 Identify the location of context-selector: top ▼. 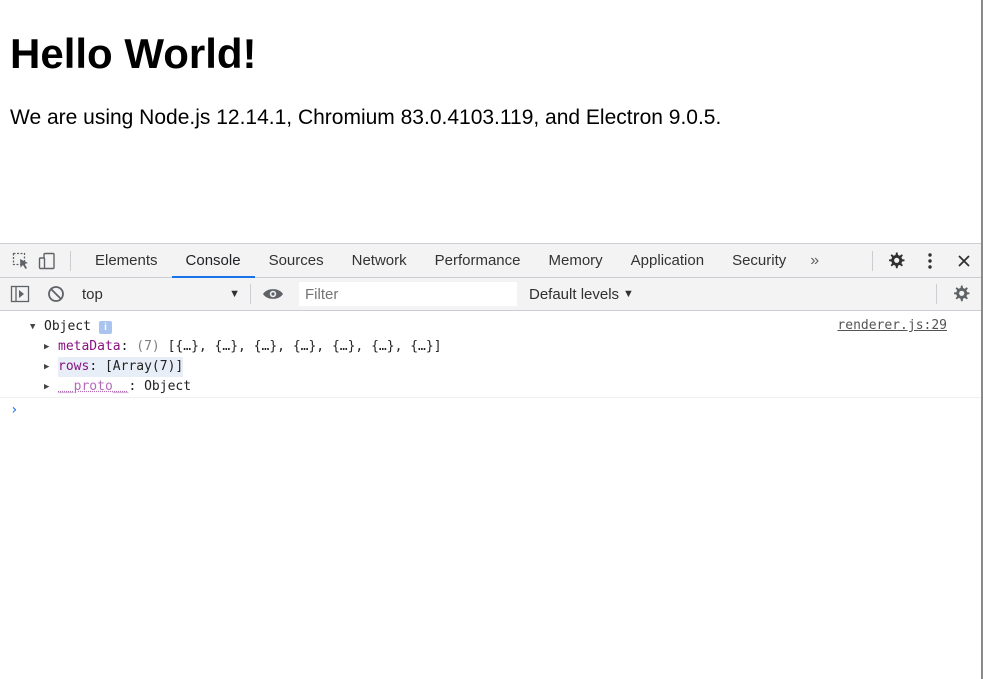
(160, 294).